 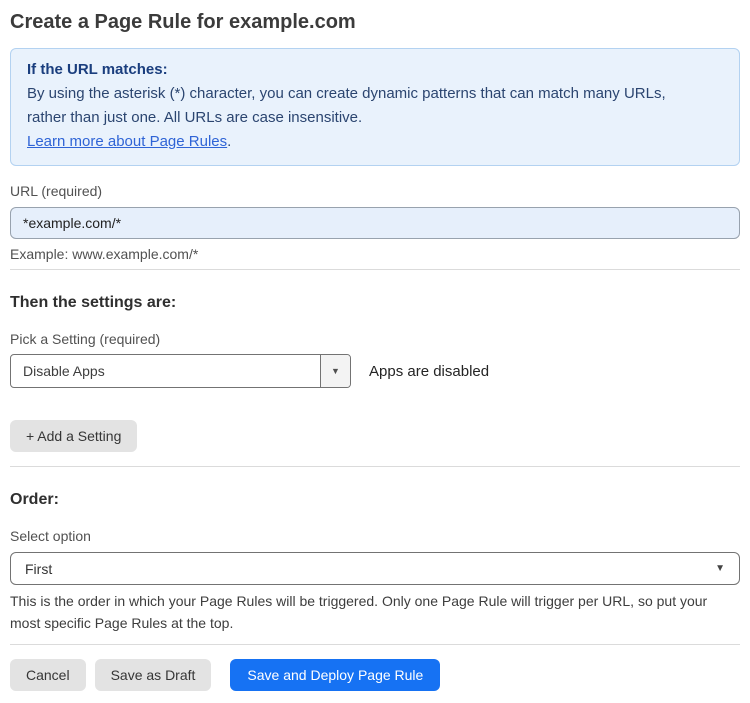 What do you see at coordinates (93, 302) in the screenshot?
I see `settings-section-heading: Then the settings are:` at bounding box center [93, 302].